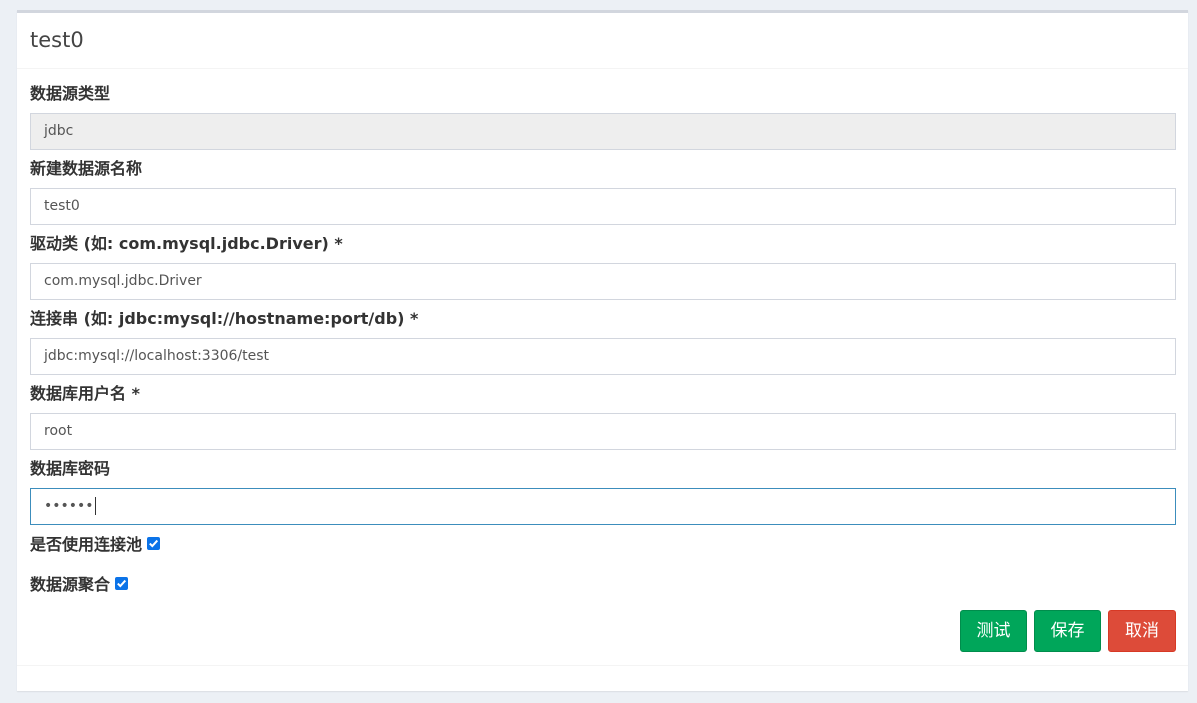 The image size is (1197, 703). Describe the element at coordinates (186, 243) in the screenshot. I see `driver-label: 驱动类 (如: com.mysql.jdbc.Driver) *` at that location.